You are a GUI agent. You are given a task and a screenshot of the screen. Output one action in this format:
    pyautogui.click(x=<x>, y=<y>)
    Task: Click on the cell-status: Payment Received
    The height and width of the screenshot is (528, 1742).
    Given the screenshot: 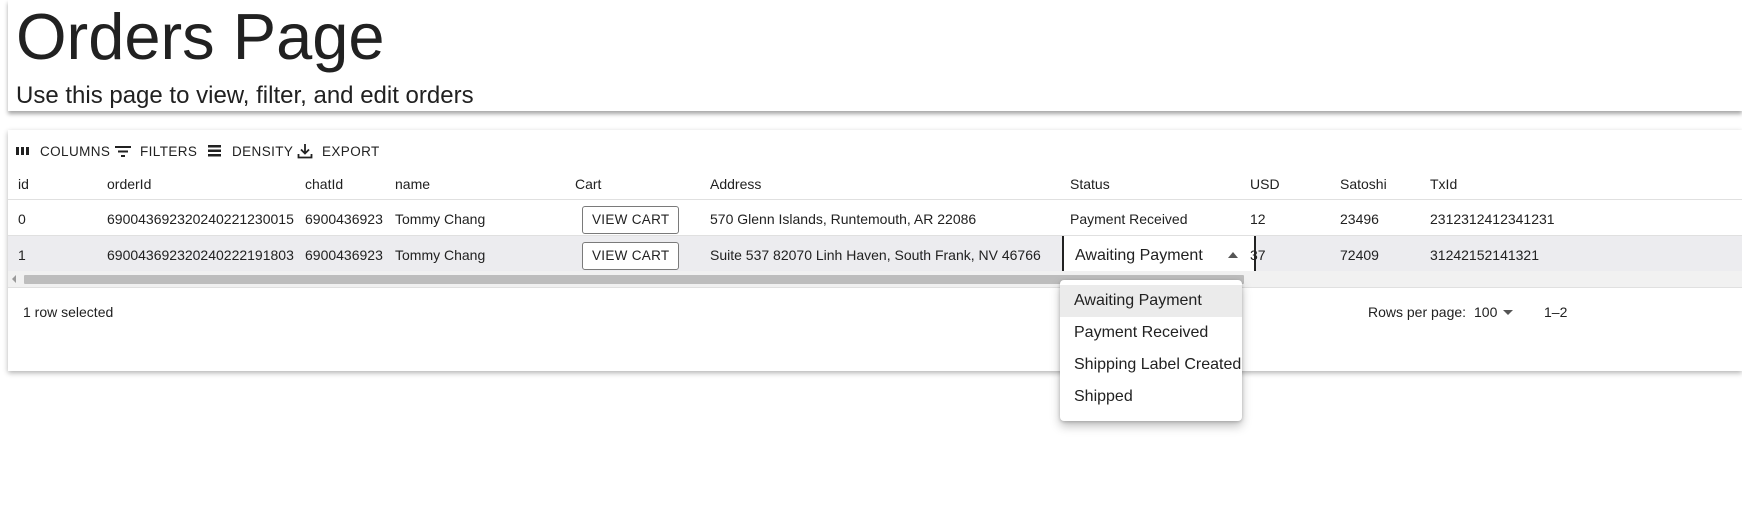 What is the action you would take?
    pyautogui.click(x=1129, y=219)
    